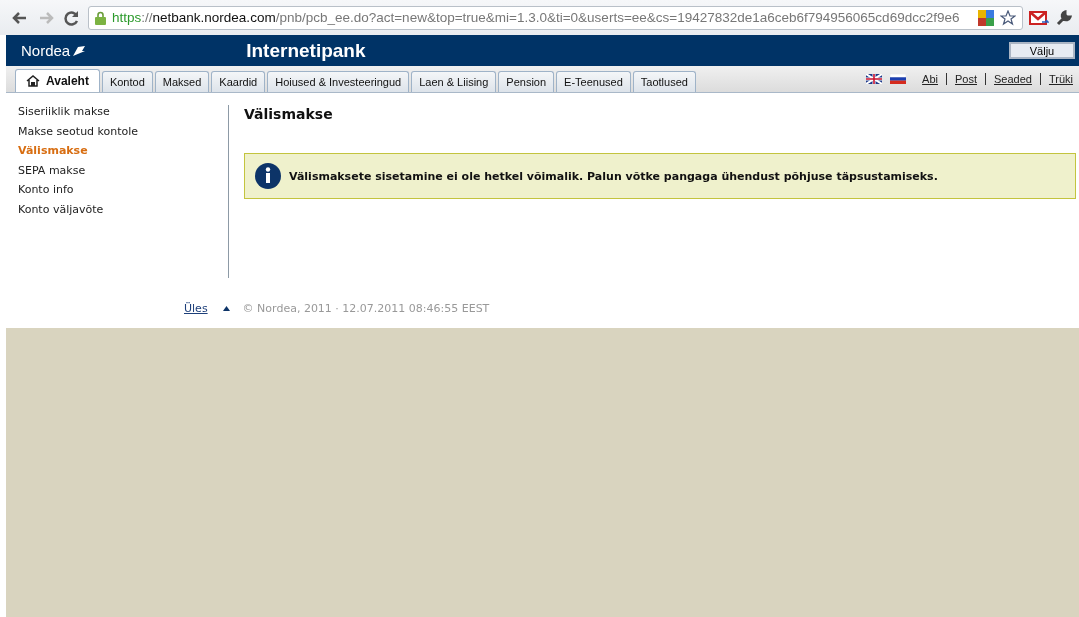  Describe the element at coordinates (127, 81) in the screenshot. I see `nav-tab: Kontod` at that location.